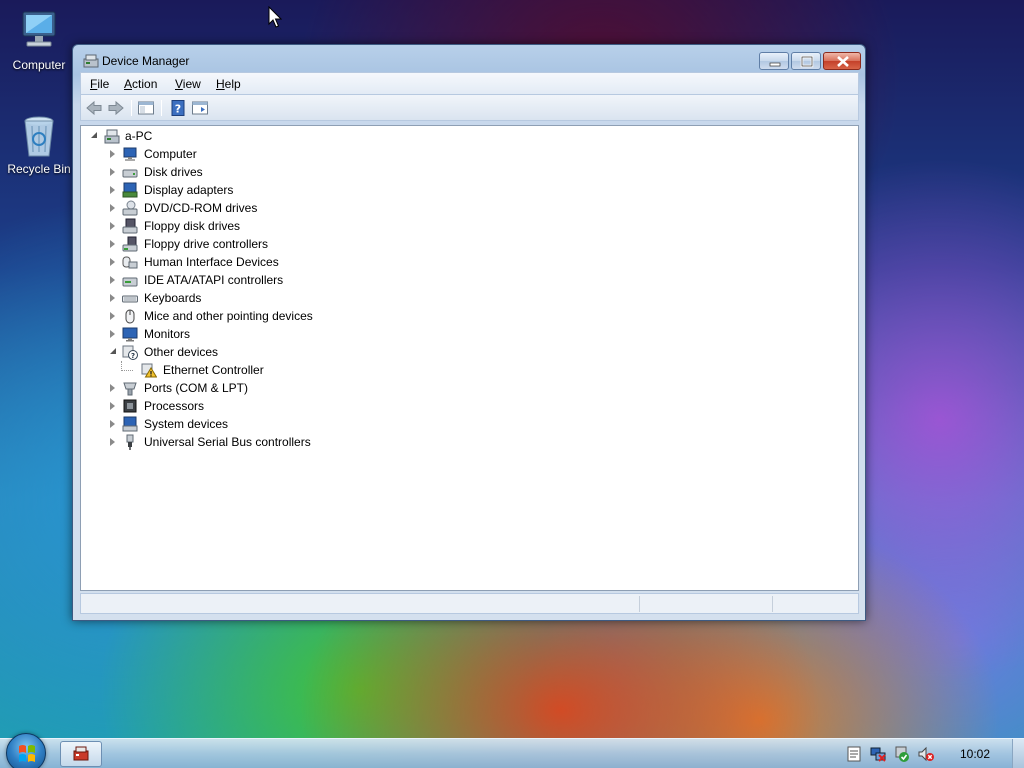  Describe the element at coordinates (512, 750) in the screenshot. I see `taskbar: 10:02` at that location.